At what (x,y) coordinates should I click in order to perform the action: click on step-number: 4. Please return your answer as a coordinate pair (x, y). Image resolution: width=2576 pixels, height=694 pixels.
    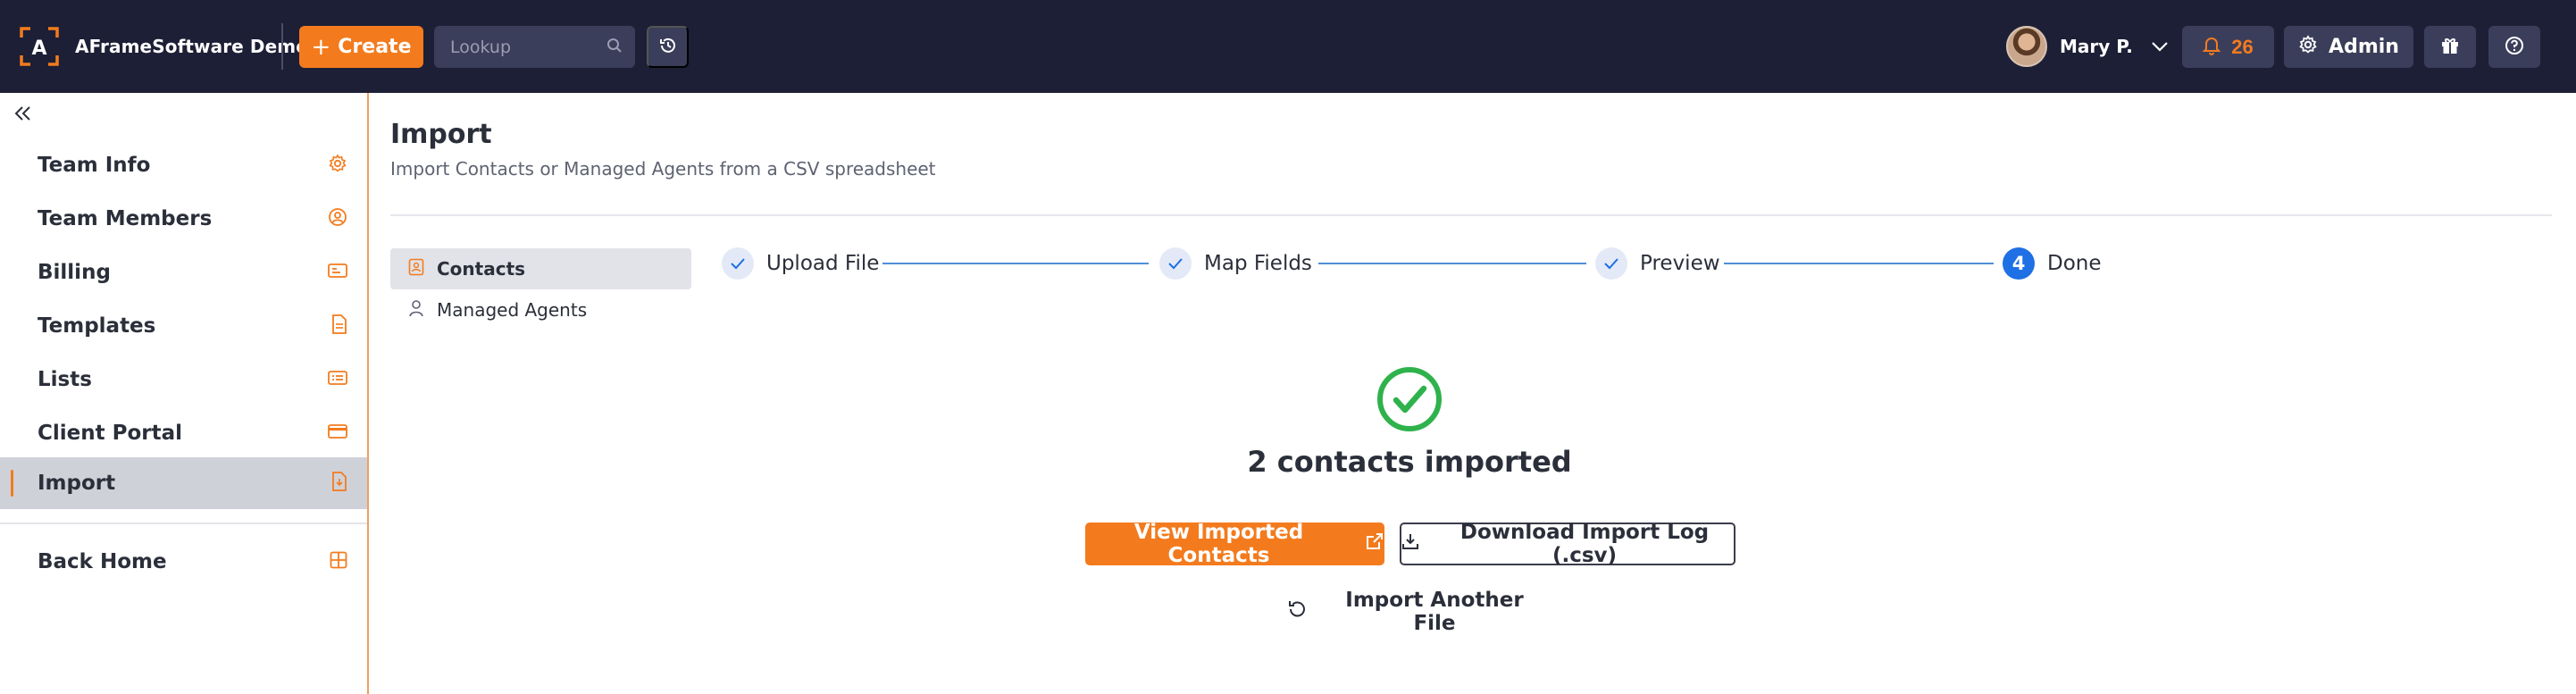
    Looking at the image, I should click on (2019, 263).